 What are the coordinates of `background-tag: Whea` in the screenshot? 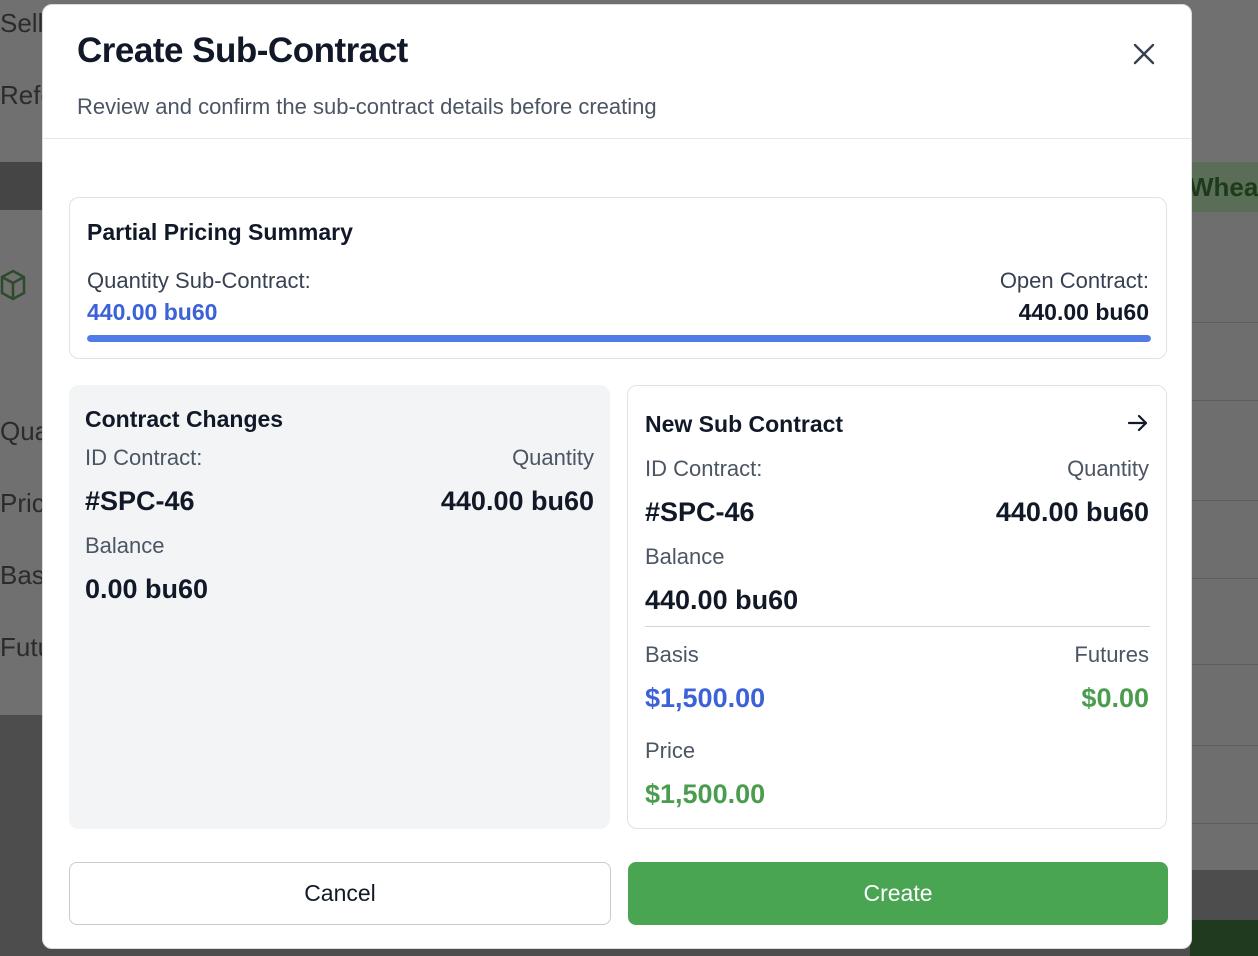 It's located at (1221, 187).